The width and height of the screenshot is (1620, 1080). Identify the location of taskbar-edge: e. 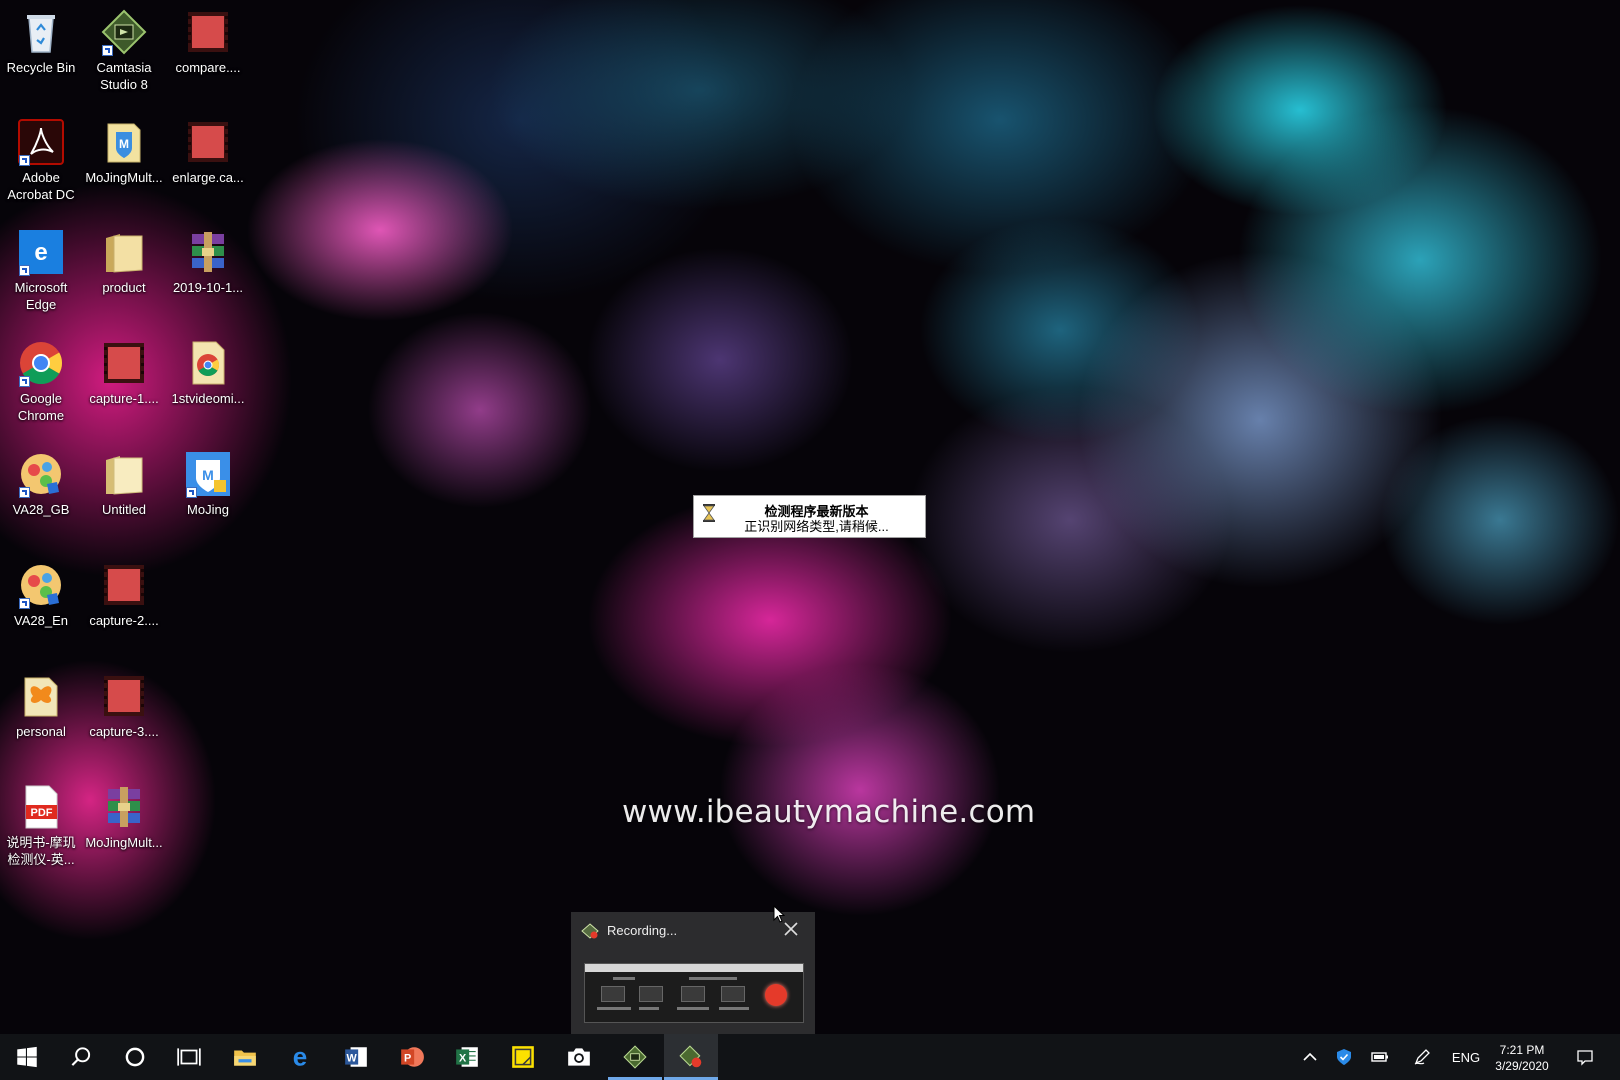
(300, 1057).